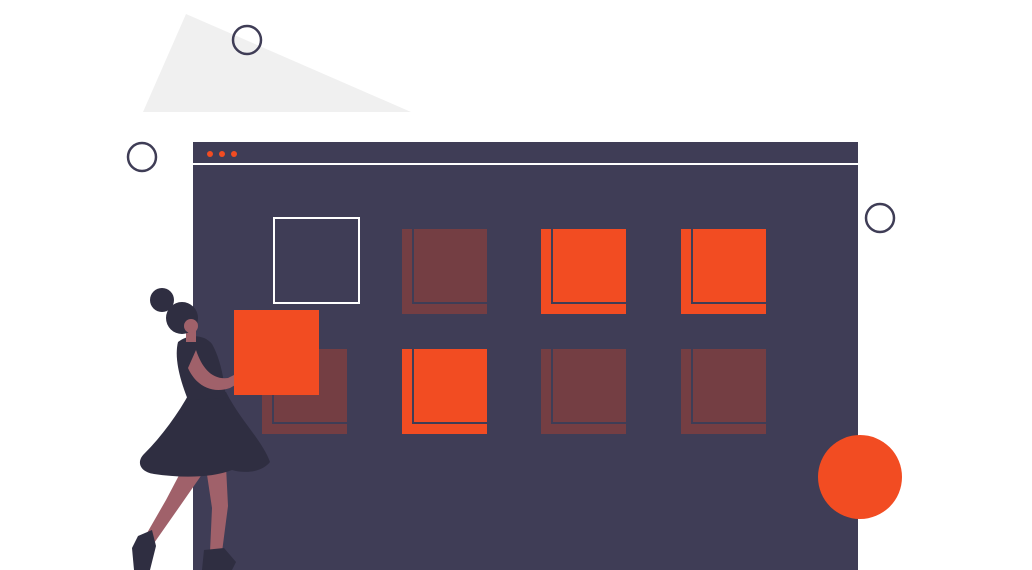  I want to click on held-tile, so click(276, 352).